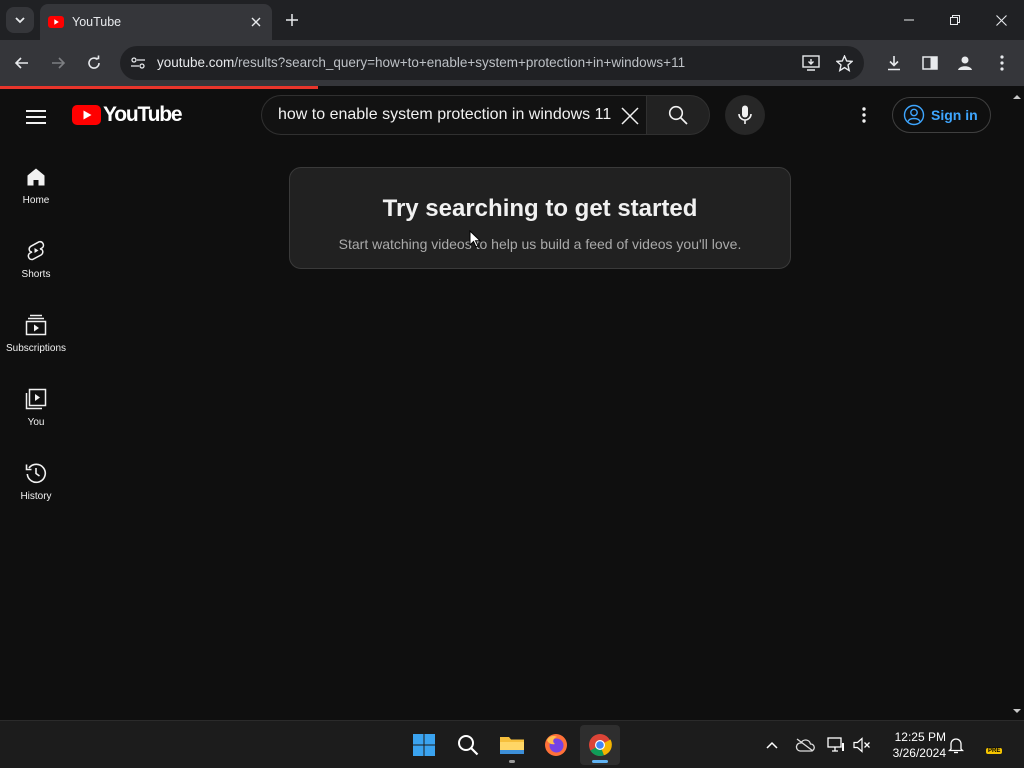 The width and height of the screenshot is (1024, 768). I want to click on url-host: youtube.com, so click(196, 62).